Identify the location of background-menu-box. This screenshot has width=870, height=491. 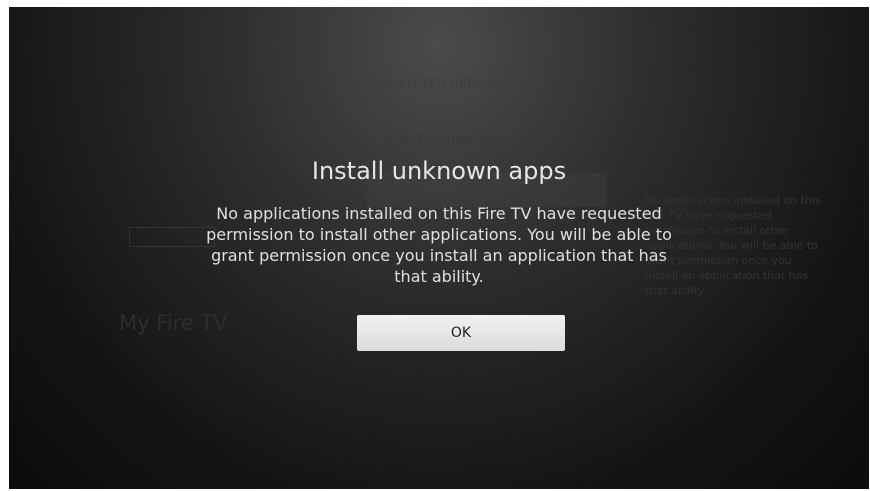
(172, 237).